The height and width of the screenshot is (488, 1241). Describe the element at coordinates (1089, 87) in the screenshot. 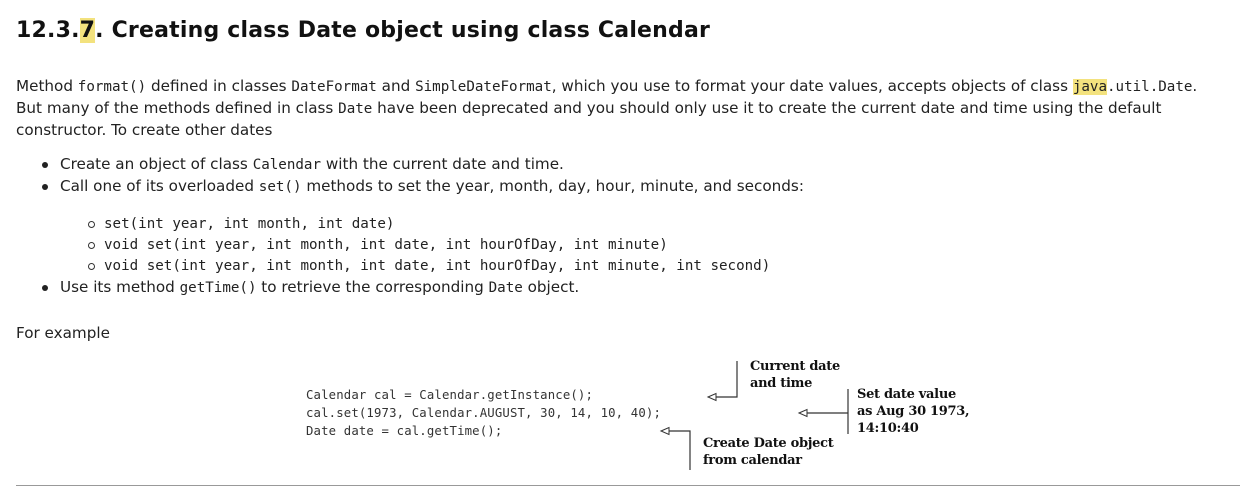

I see `code-java-highlight: java` at that location.